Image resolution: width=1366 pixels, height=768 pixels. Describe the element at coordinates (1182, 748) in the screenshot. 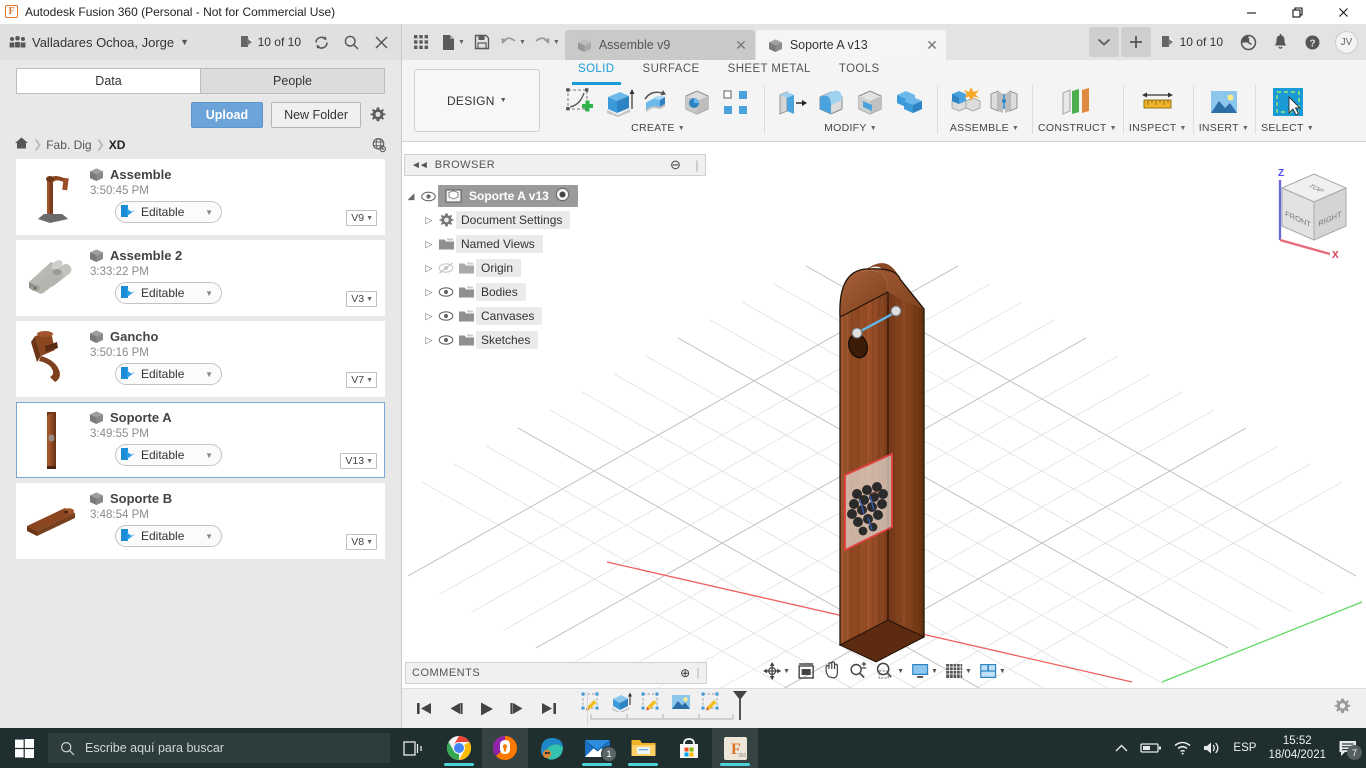

I see `wifi-icon` at that location.